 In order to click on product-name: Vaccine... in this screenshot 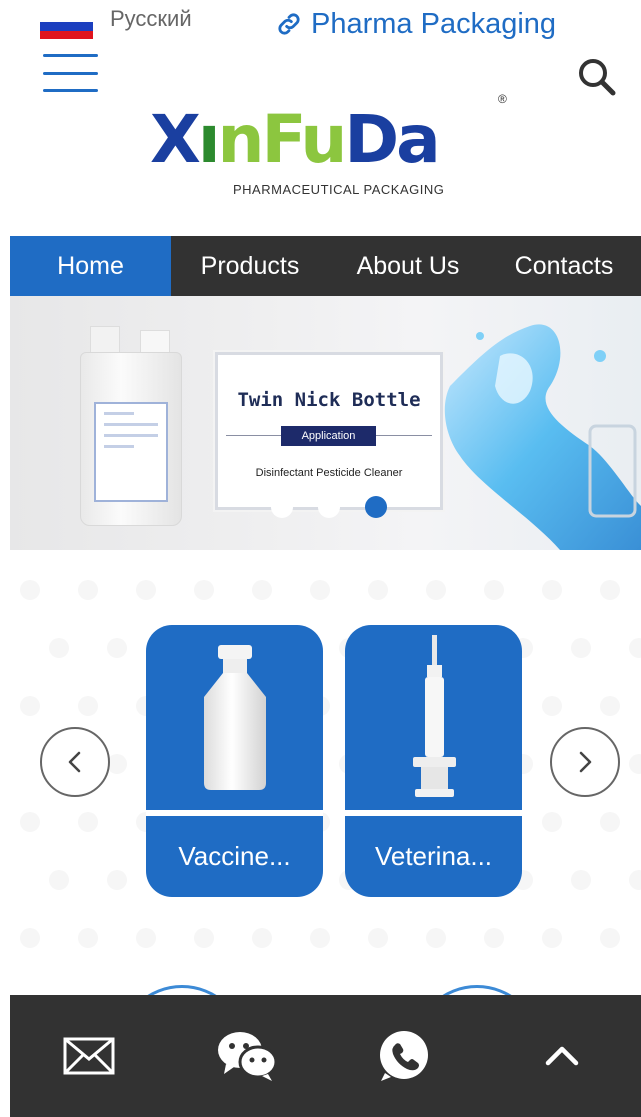, I will do `click(234, 856)`.